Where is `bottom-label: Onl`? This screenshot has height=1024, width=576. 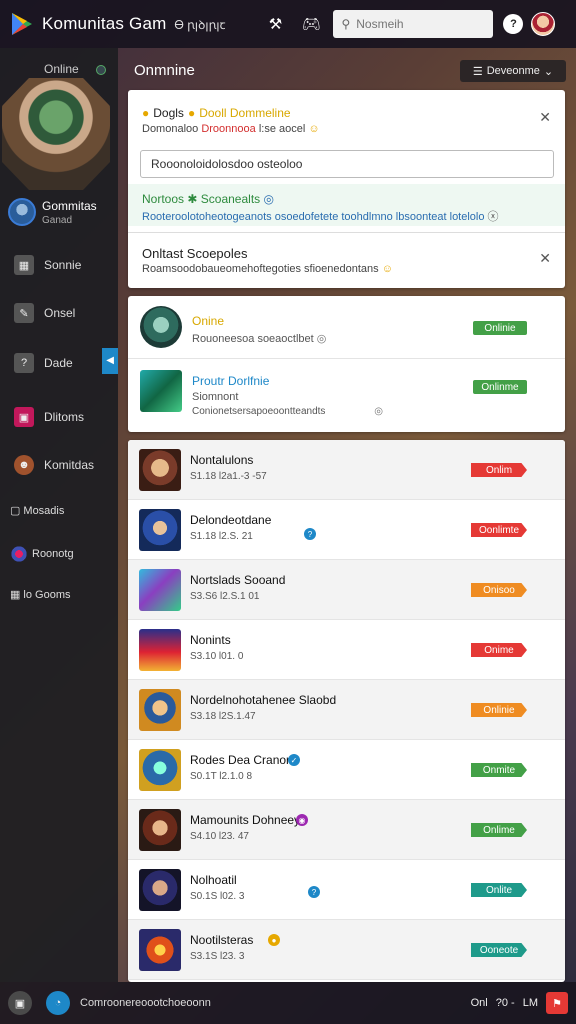
bottom-label: Onl is located at coordinates (479, 1003).